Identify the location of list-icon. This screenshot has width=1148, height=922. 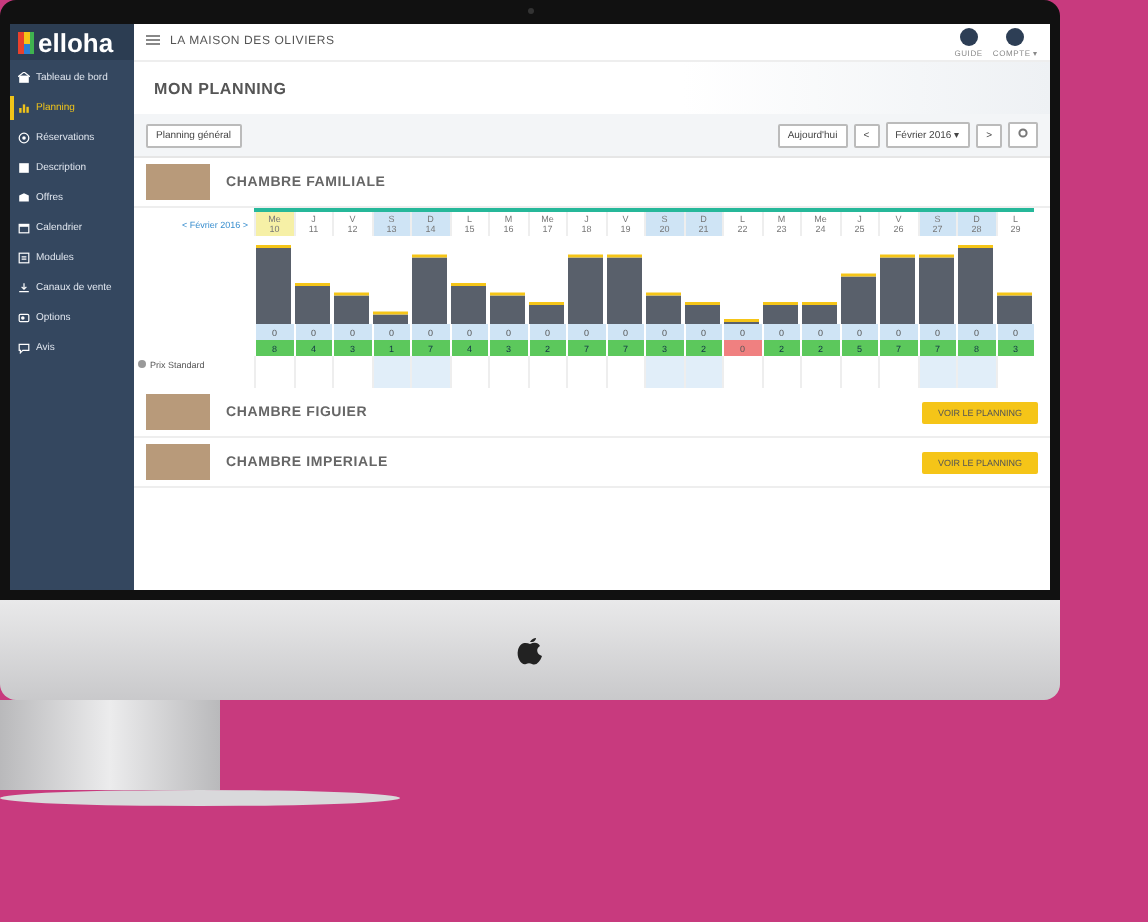
(24, 258).